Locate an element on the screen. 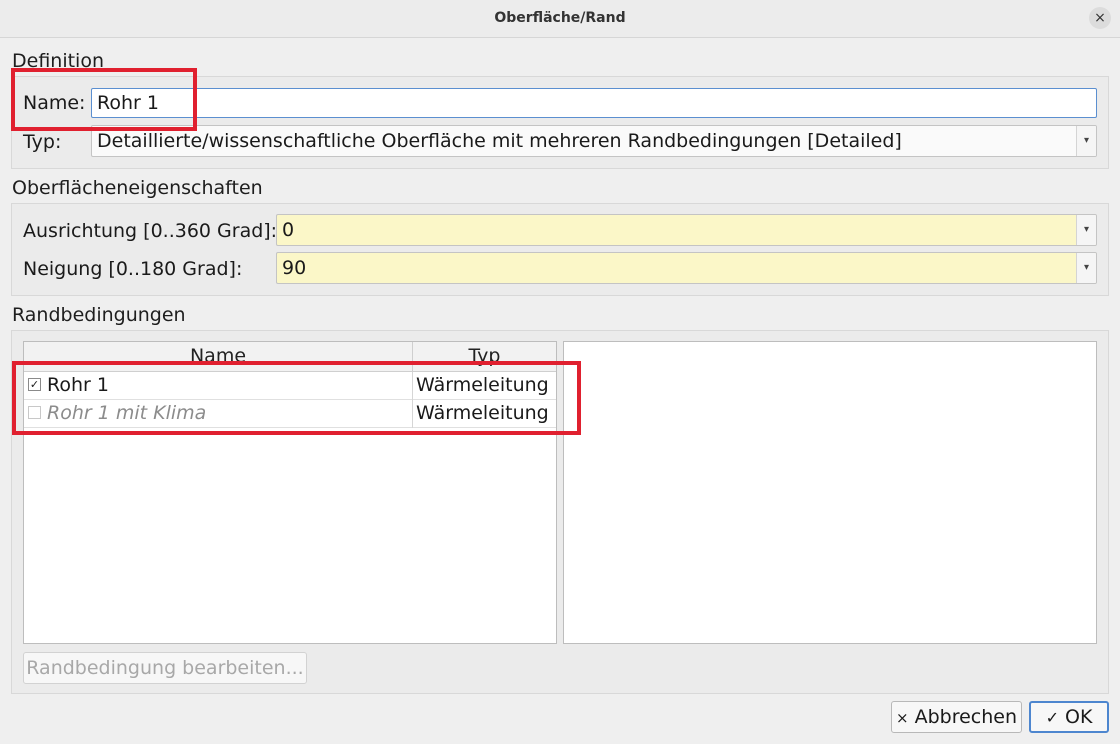  row-checkbox: ✓ is located at coordinates (34, 384).